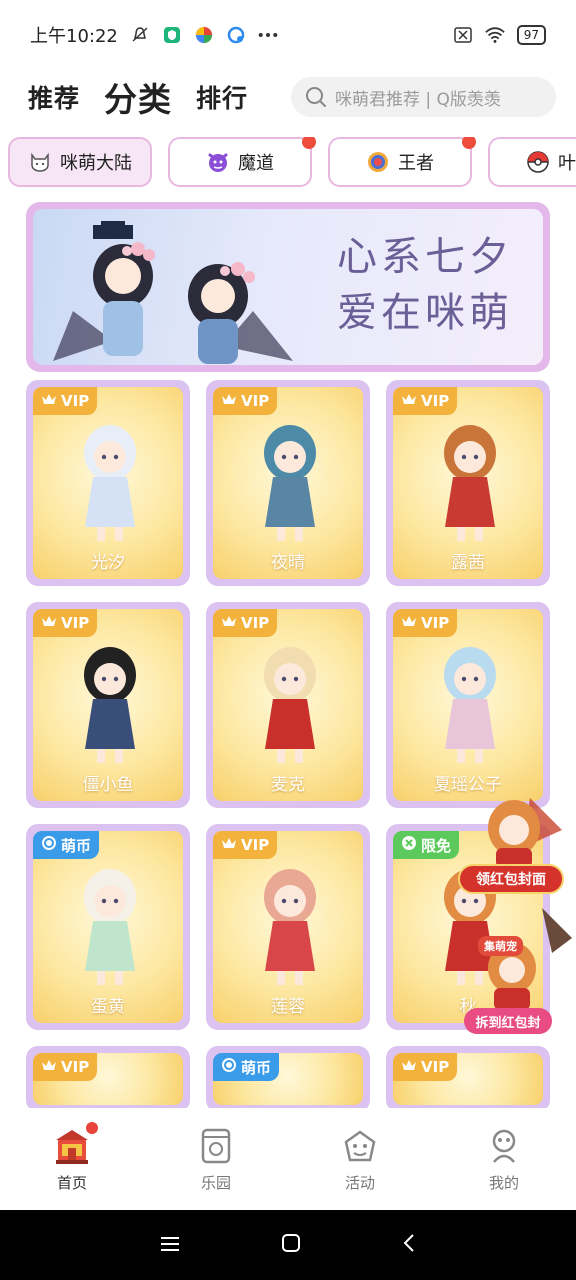 The image size is (576, 1280). I want to click on outfit-card: 萌币, so click(288, 1079).